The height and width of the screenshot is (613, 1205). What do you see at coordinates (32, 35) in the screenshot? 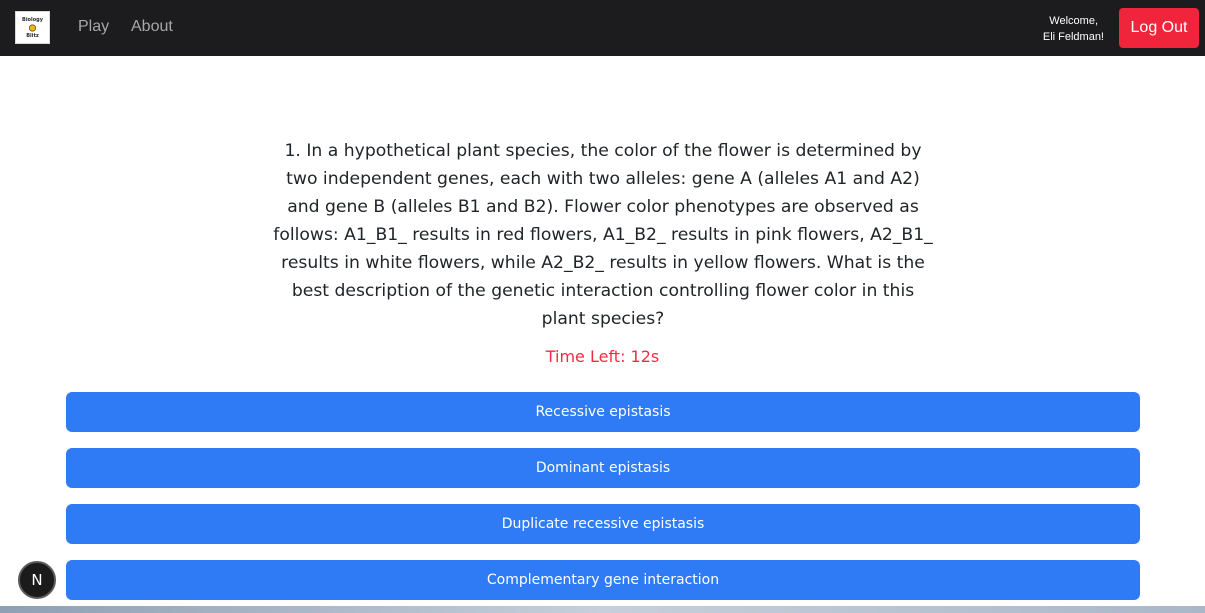
I see `logo-bottom-text: Blitz` at bounding box center [32, 35].